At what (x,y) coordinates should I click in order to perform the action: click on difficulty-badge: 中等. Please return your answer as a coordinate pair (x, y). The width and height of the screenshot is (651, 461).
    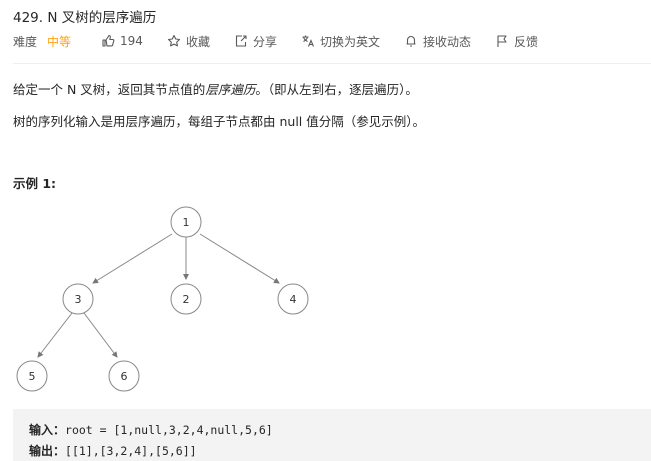
    Looking at the image, I should click on (59, 41).